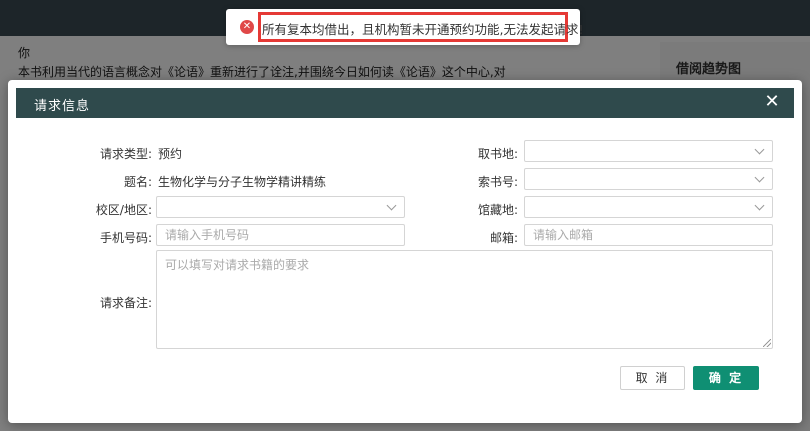  What do you see at coordinates (123, 210) in the screenshot?
I see `campus-label: 校区/地区:` at bounding box center [123, 210].